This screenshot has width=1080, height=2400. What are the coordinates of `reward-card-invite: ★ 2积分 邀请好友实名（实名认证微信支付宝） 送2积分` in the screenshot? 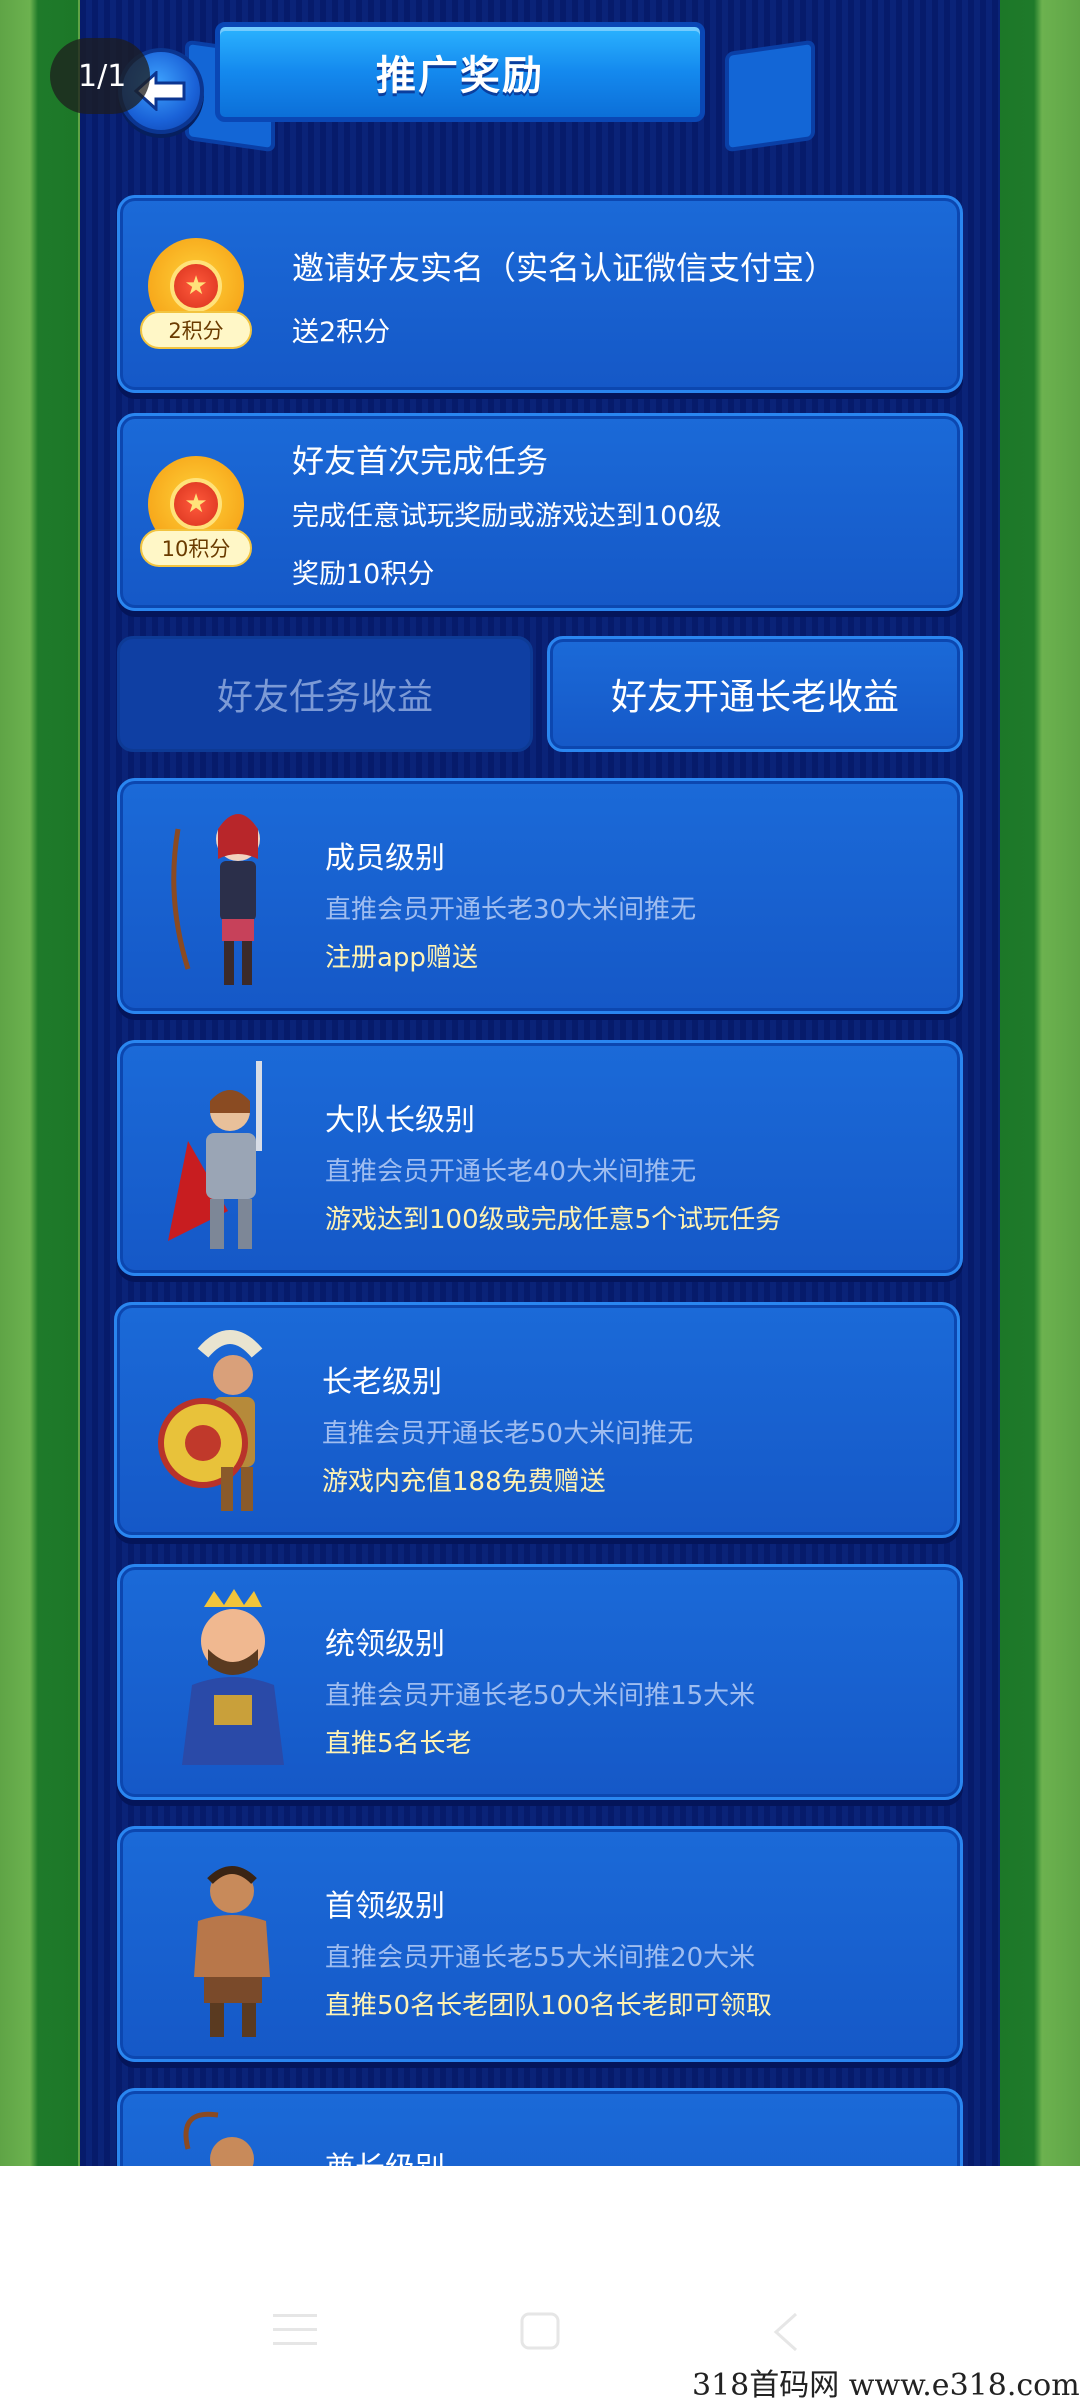 It's located at (540, 294).